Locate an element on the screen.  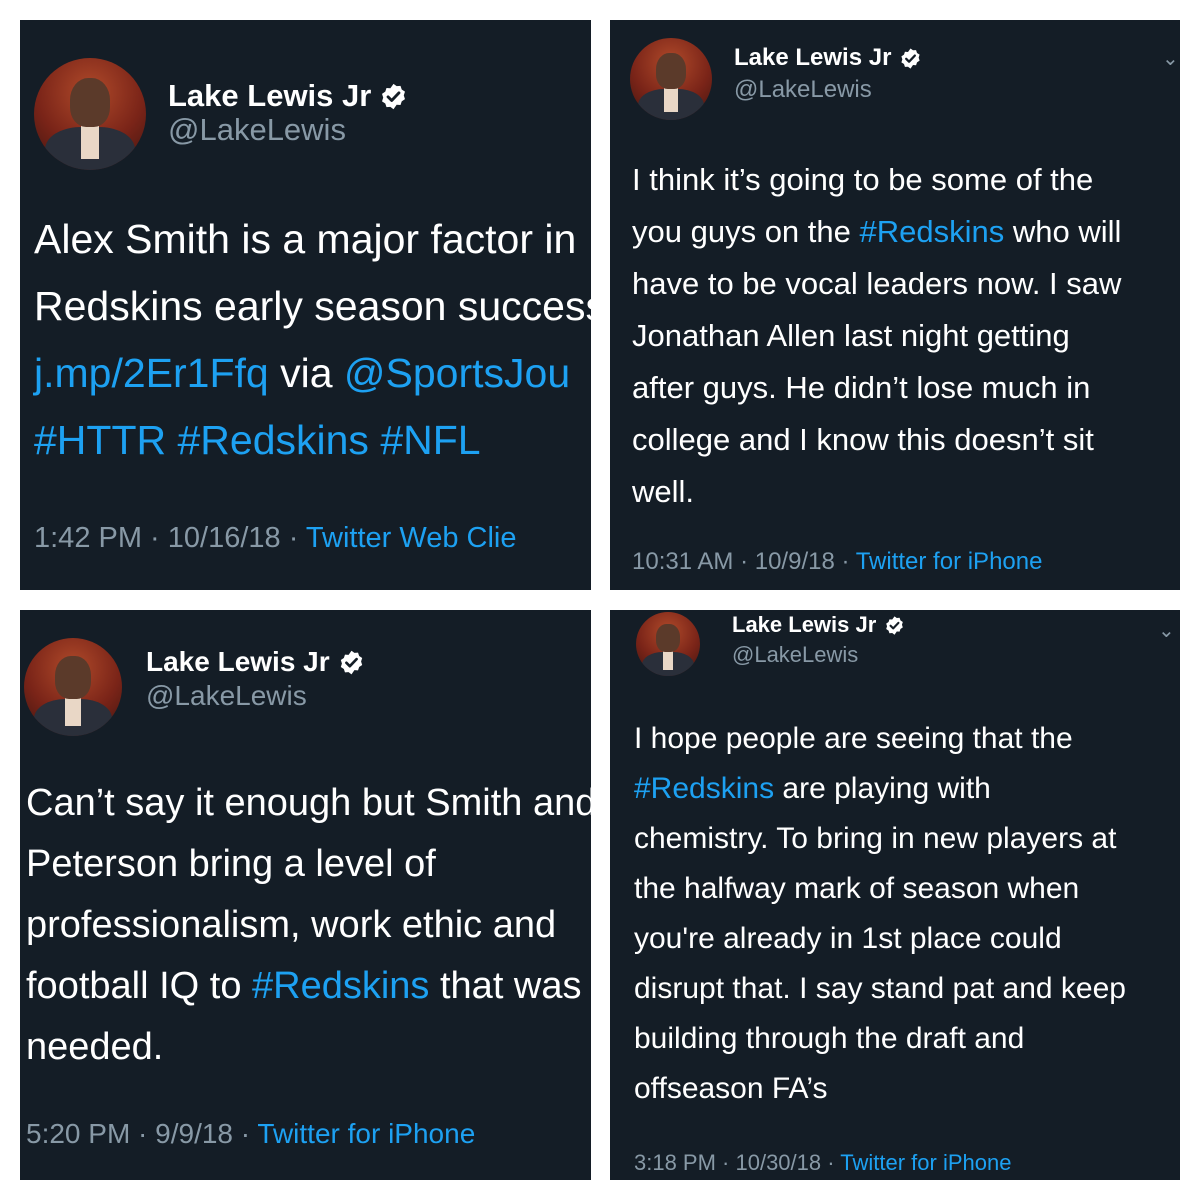
tweet-text-line: Redskins early season success is located at coordinates (312, 306).